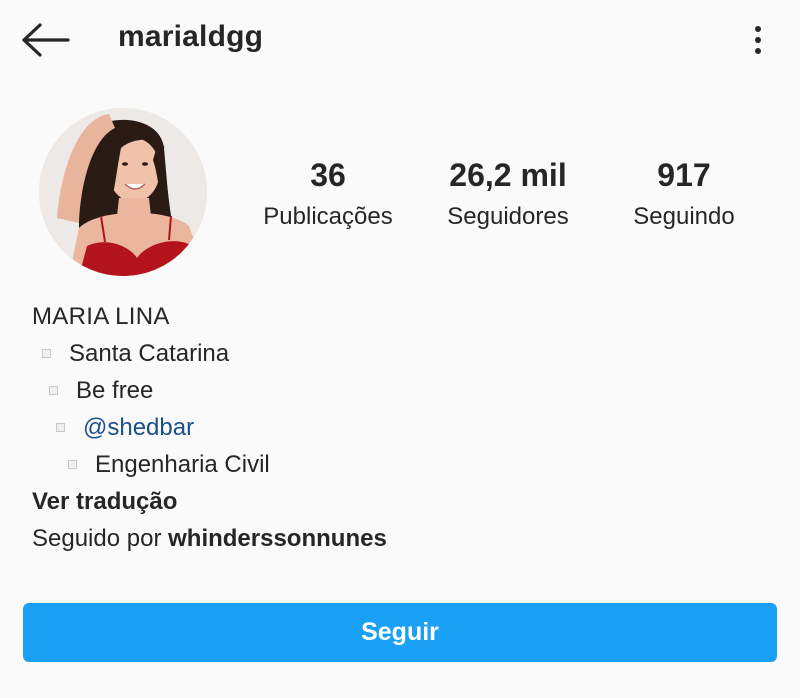 The image size is (800, 698). Describe the element at coordinates (149, 353) in the screenshot. I see `bio-location: Santa Catarina` at that location.